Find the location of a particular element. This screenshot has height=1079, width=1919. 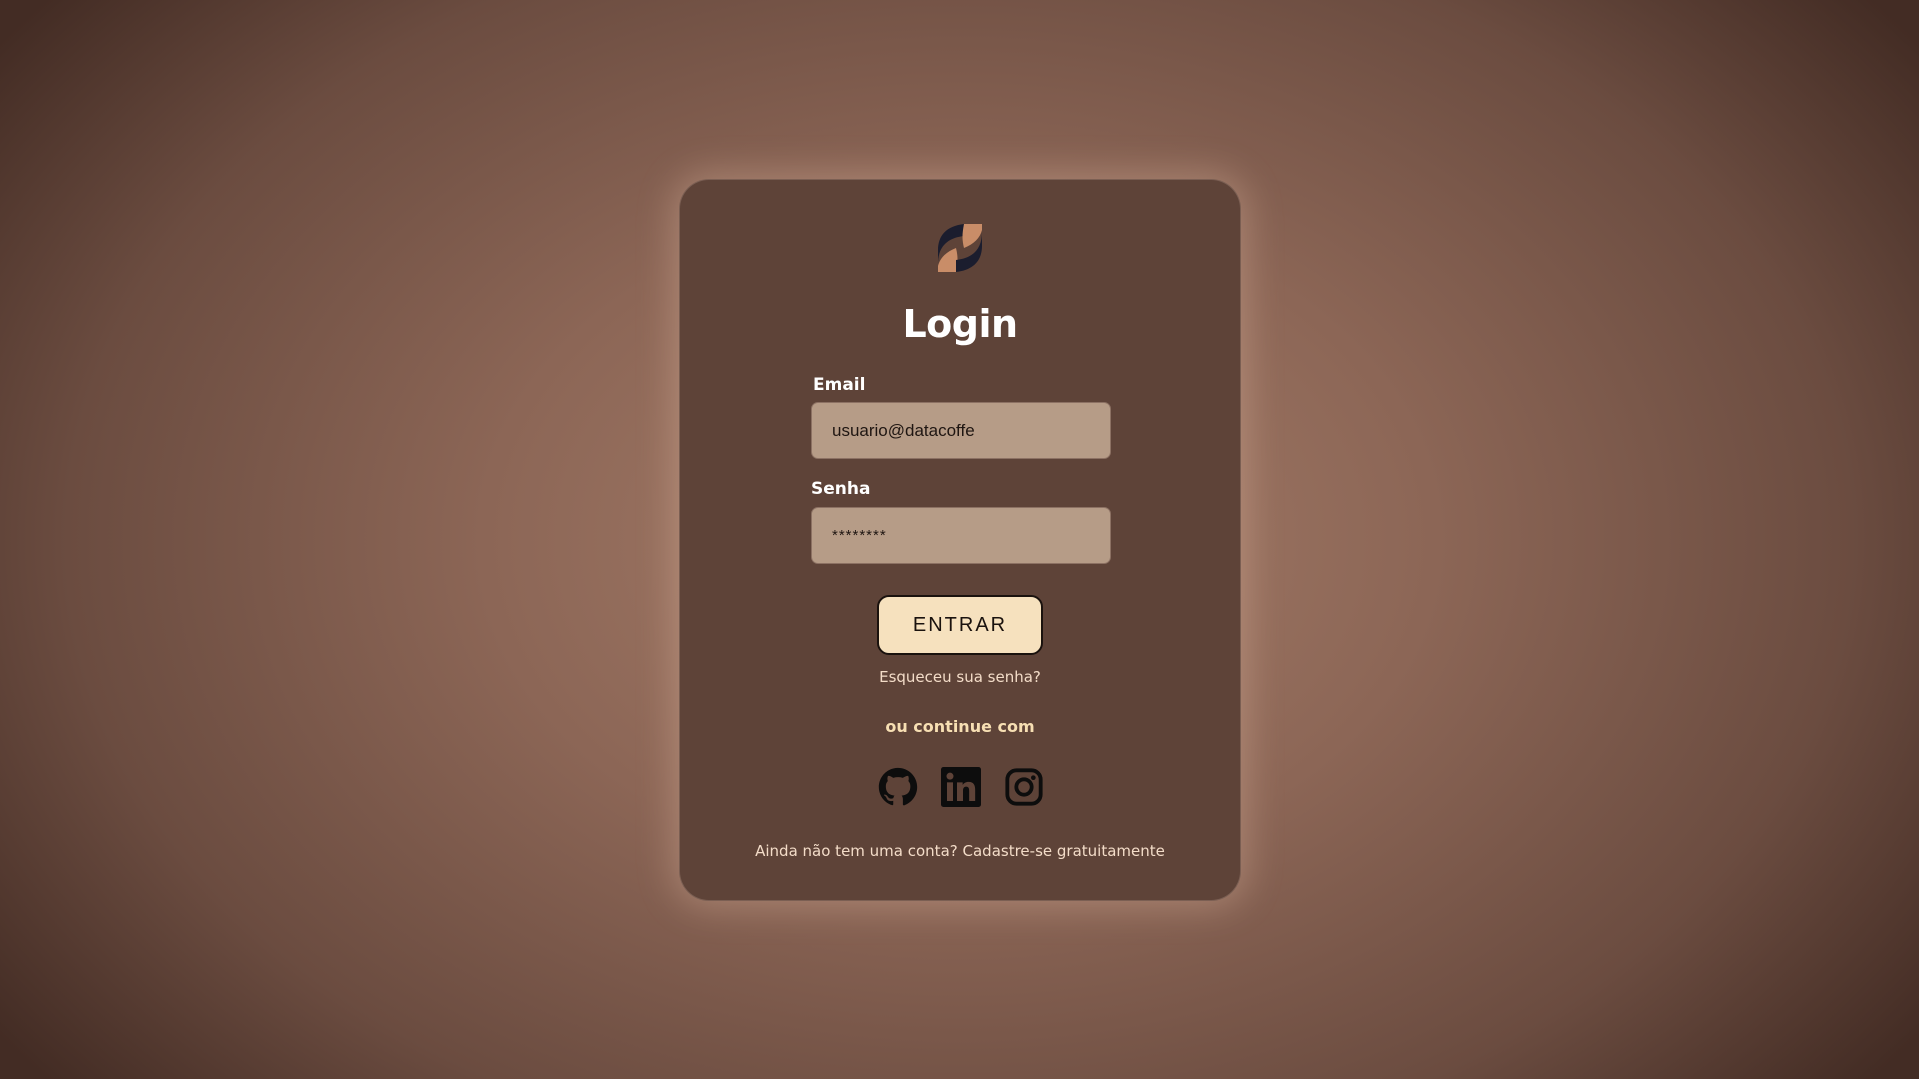

password-label: Senha is located at coordinates (841, 489).